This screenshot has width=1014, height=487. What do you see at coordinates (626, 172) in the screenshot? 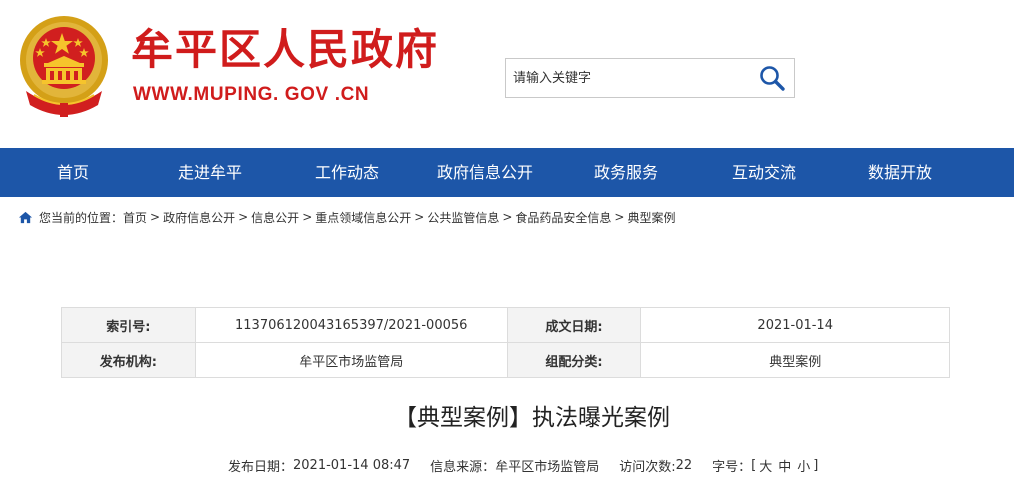
I see `nav-item-gov-services: 政务服务` at bounding box center [626, 172].